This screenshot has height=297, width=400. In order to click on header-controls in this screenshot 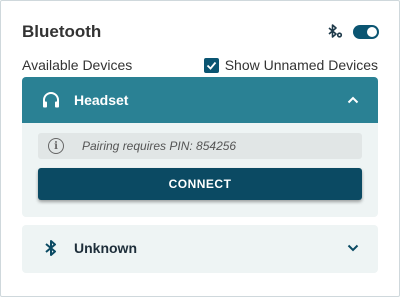, I will do `click(352, 32)`.